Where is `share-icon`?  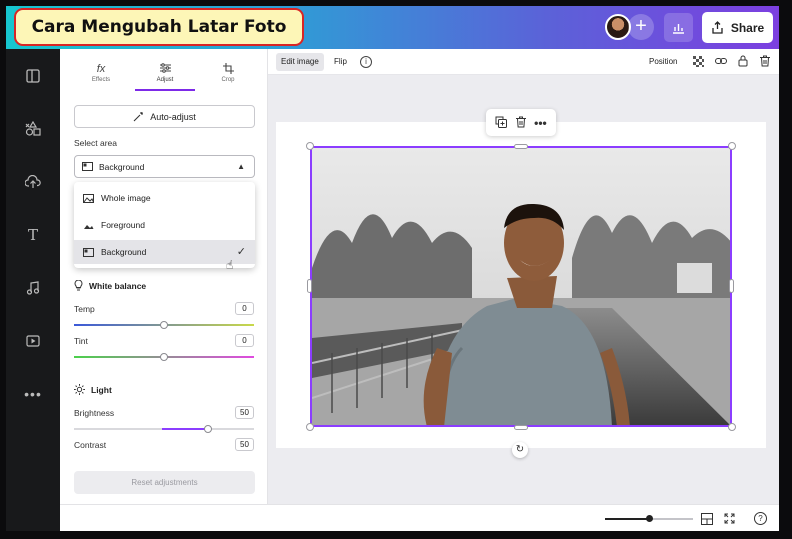
share-icon is located at coordinates (717, 27).